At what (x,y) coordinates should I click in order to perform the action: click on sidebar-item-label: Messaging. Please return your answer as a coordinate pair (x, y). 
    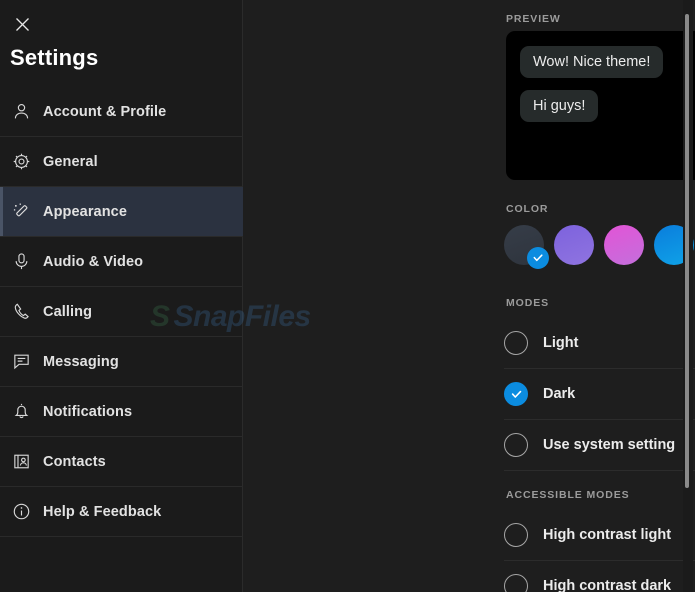
    Looking at the image, I should click on (81, 361).